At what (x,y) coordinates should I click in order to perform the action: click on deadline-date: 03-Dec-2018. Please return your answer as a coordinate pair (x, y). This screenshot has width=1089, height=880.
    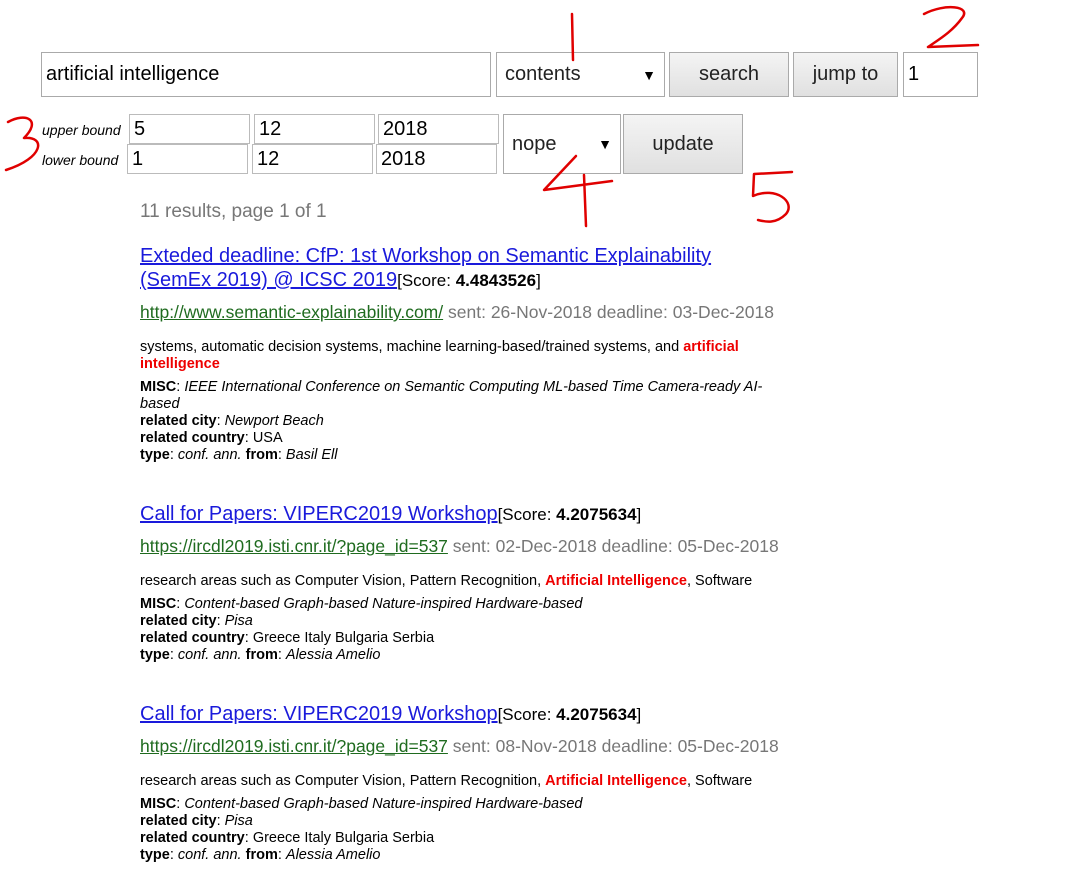
    Looking at the image, I should click on (723, 312).